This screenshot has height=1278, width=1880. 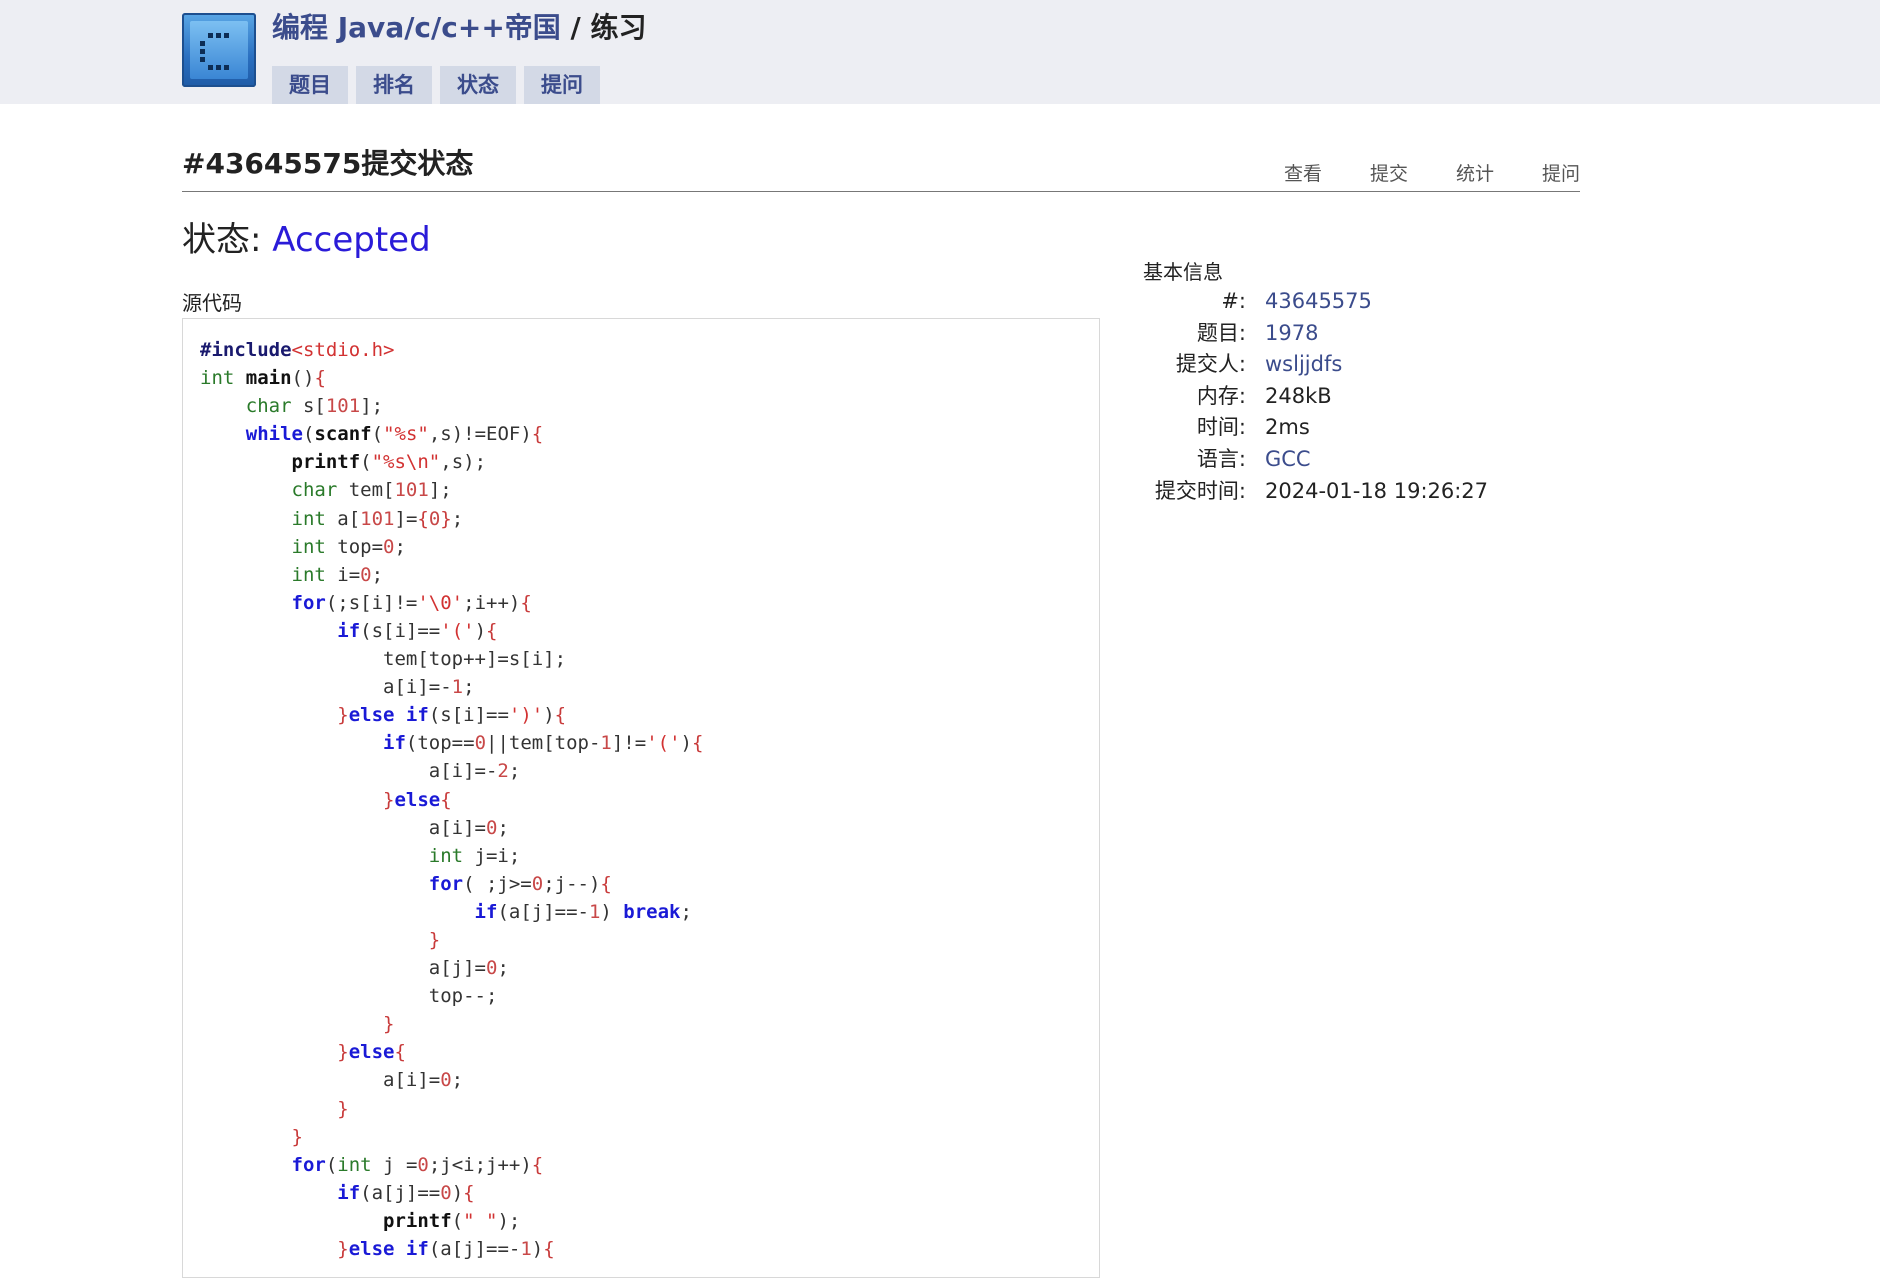 What do you see at coordinates (1221, 332) in the screenshot?
I see `info-key: 题目:` at bounding box center [1221, 332].